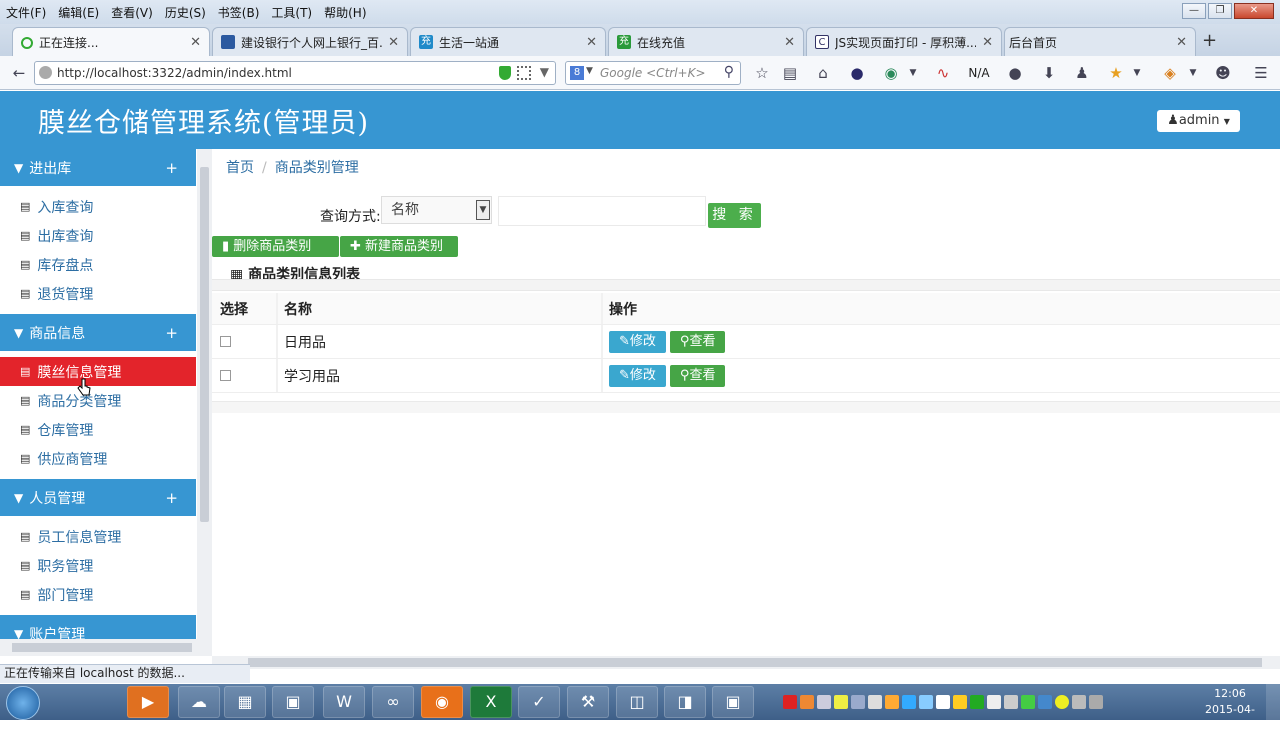 This screenshot has height=734, width=1280. What do you see at coordinates (98, 458) in the screenshot?
I see `sidebar-item-supplier: ▤ 供应商管理` at bounding box center [98, 458].